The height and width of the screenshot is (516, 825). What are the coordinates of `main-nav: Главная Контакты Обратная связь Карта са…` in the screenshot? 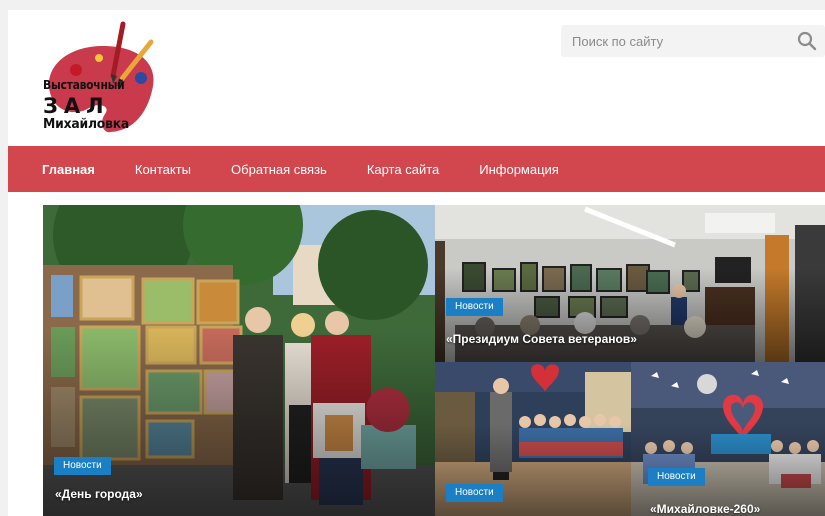 It's located at (416, 169).